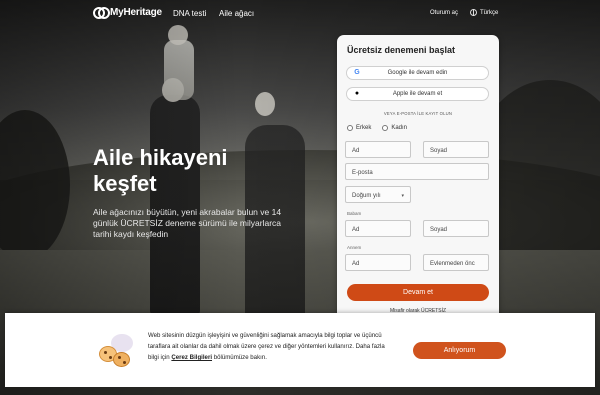 Image resolution: width=600 pixels, height=395 pixels. What do you see at coordinates (136, 12) in the screenshot?
I see `logo-text: MyHeritage` at bounding box center [136, 12].